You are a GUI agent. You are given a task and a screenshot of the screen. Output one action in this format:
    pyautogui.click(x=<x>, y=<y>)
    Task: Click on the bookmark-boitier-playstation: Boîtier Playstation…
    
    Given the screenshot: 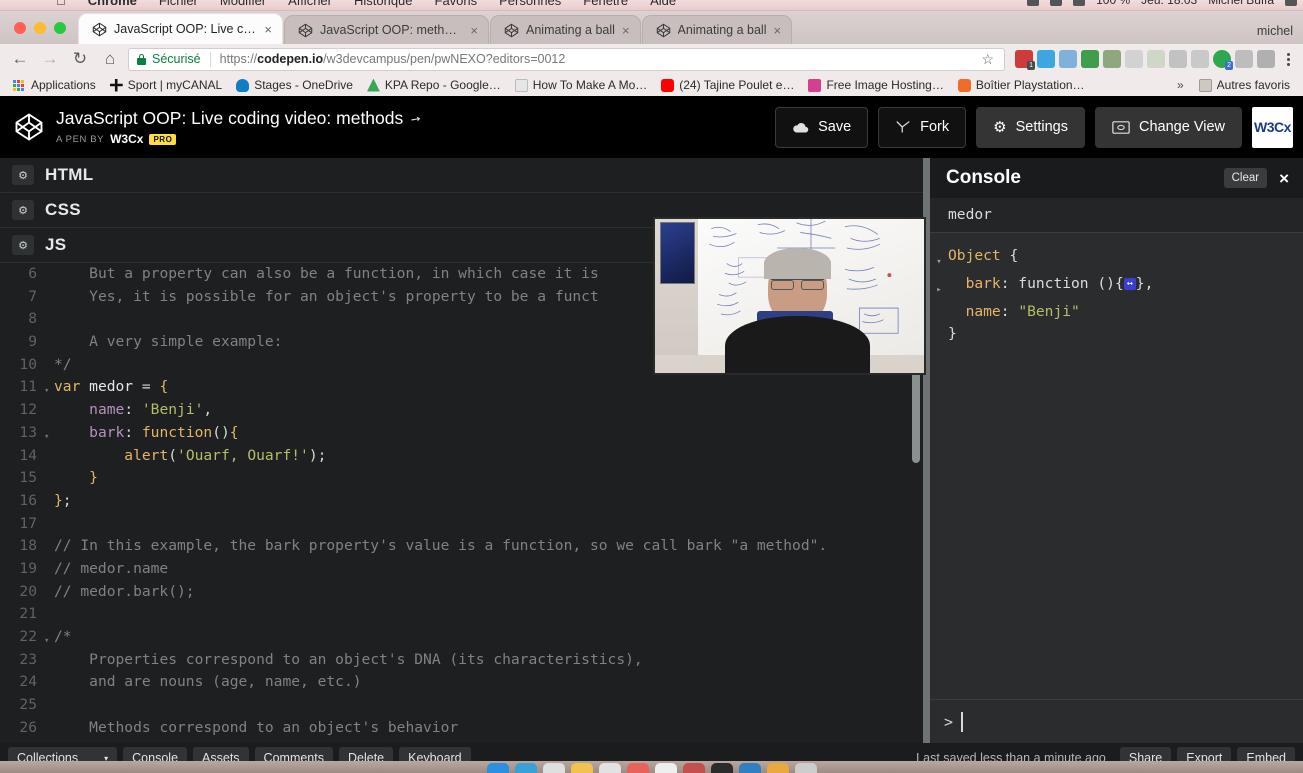 What is the action you would take?
    pyautogui.click(x=1021, y=85)
    